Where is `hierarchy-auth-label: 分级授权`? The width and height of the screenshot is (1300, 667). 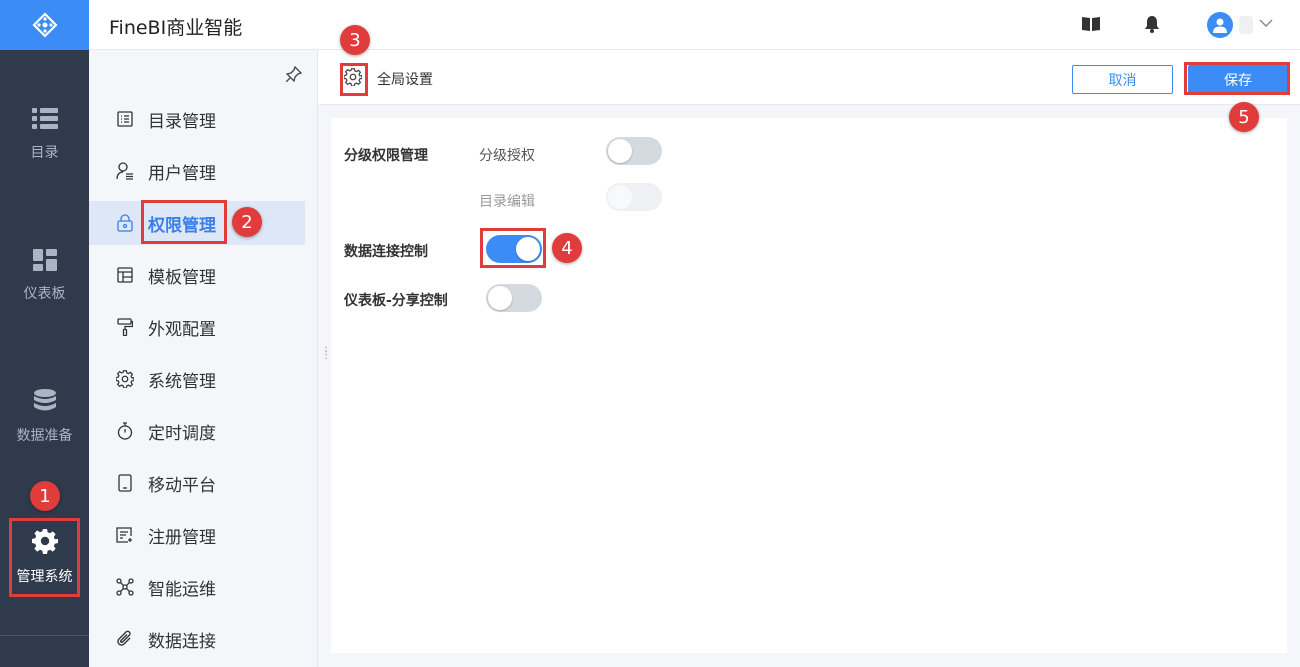 hierarchy-auth-label: 分级授权 is located at coordinates (507, 156).